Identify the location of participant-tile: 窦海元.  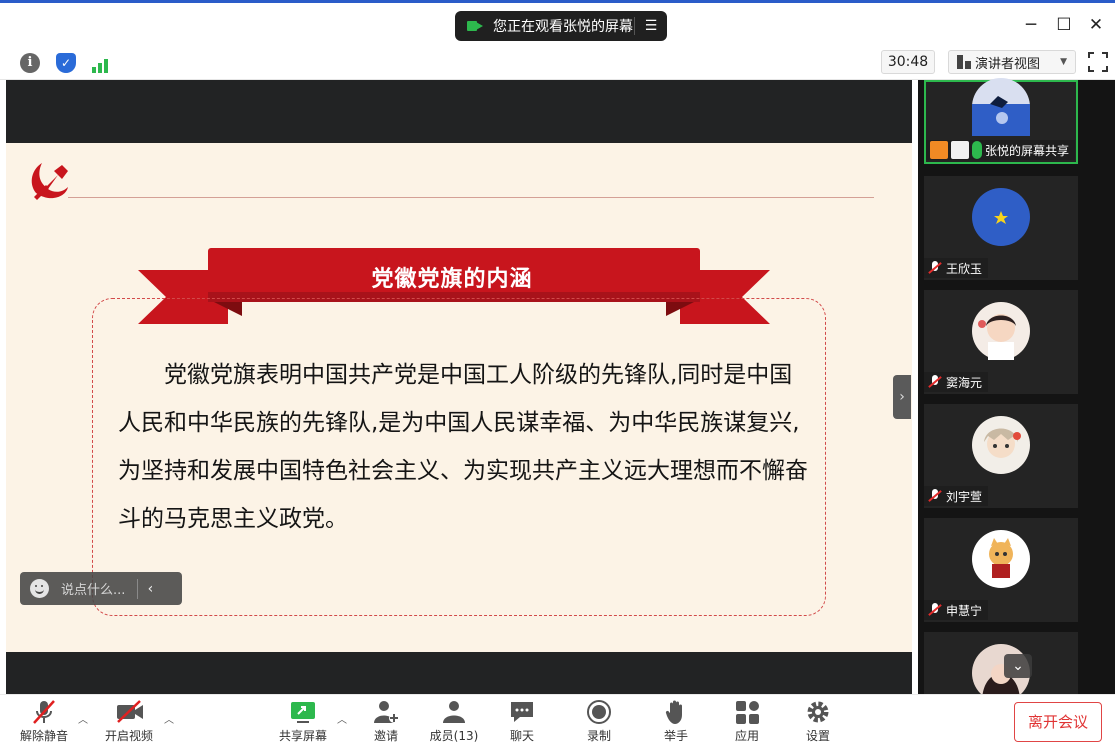
(1001, 342).